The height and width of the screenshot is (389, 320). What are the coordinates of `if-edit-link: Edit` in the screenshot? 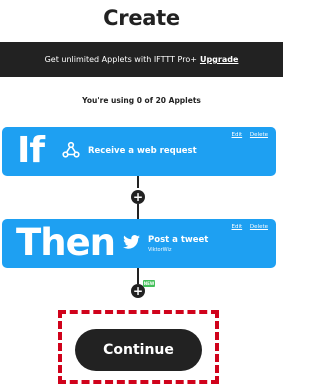 It's located at (237, 135).